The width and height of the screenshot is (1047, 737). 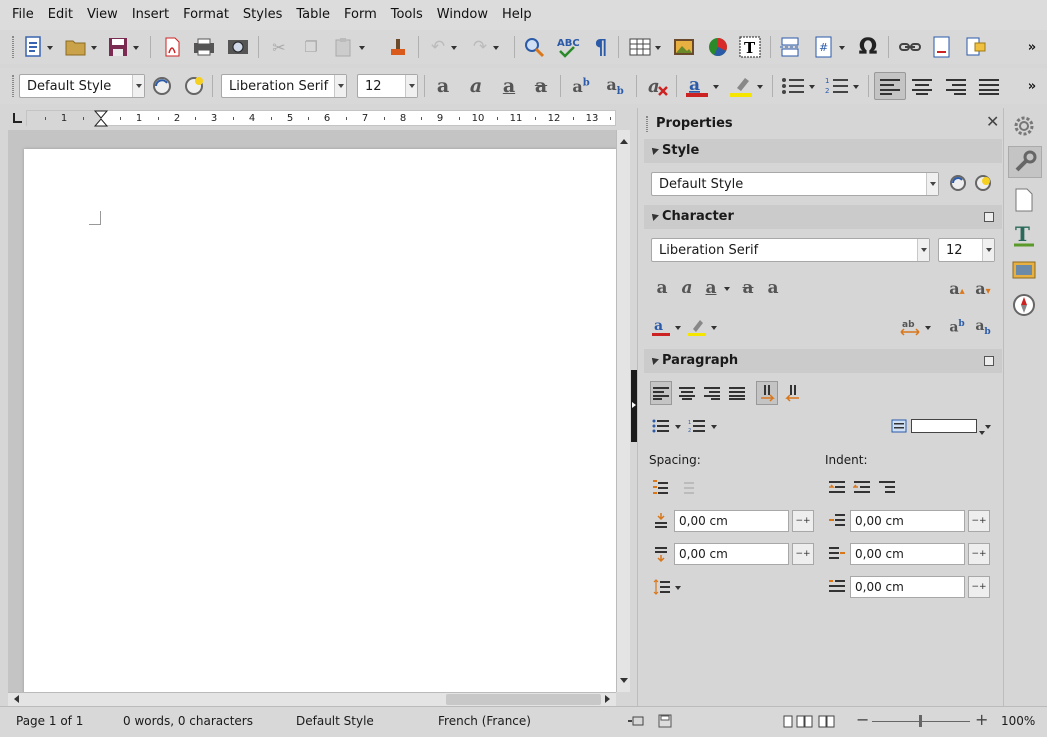 I want to click on superscript-button: ab, so click(x=581, y=86).